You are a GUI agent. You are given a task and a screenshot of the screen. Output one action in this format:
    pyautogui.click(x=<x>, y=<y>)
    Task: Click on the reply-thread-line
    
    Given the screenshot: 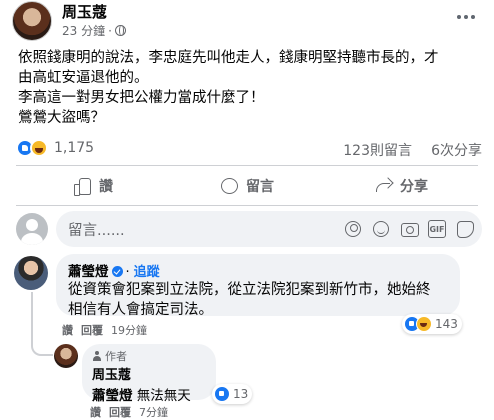 What is the action you would take?
    pyautogui.click(x=42, y=324)
    